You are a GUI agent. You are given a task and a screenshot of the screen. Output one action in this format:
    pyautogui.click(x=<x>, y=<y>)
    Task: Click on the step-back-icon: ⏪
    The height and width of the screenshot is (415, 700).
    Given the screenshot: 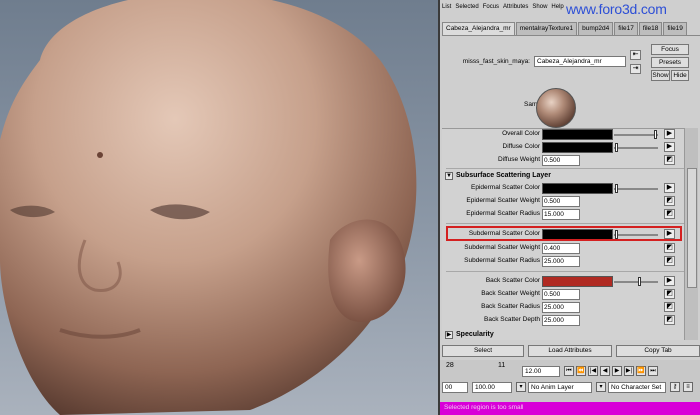 What is the action you would take?
    pyautogui.click(x=581, y=371)
    